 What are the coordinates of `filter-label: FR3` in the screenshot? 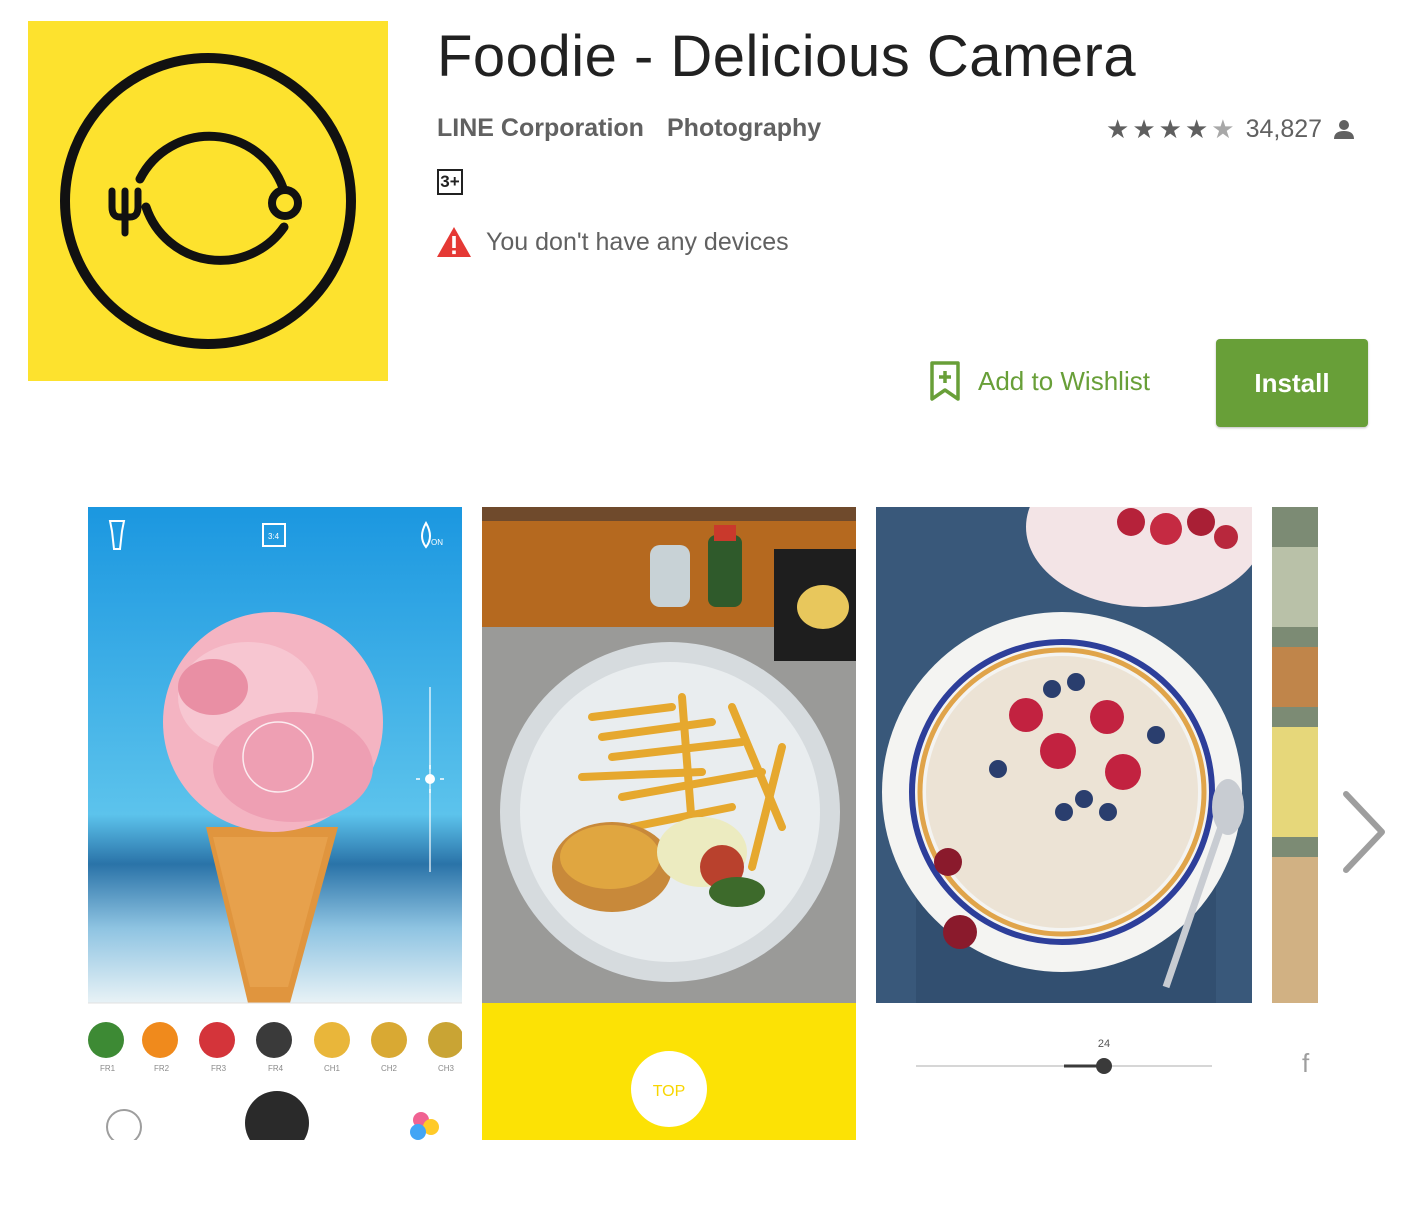 It's located at (219, 1068).